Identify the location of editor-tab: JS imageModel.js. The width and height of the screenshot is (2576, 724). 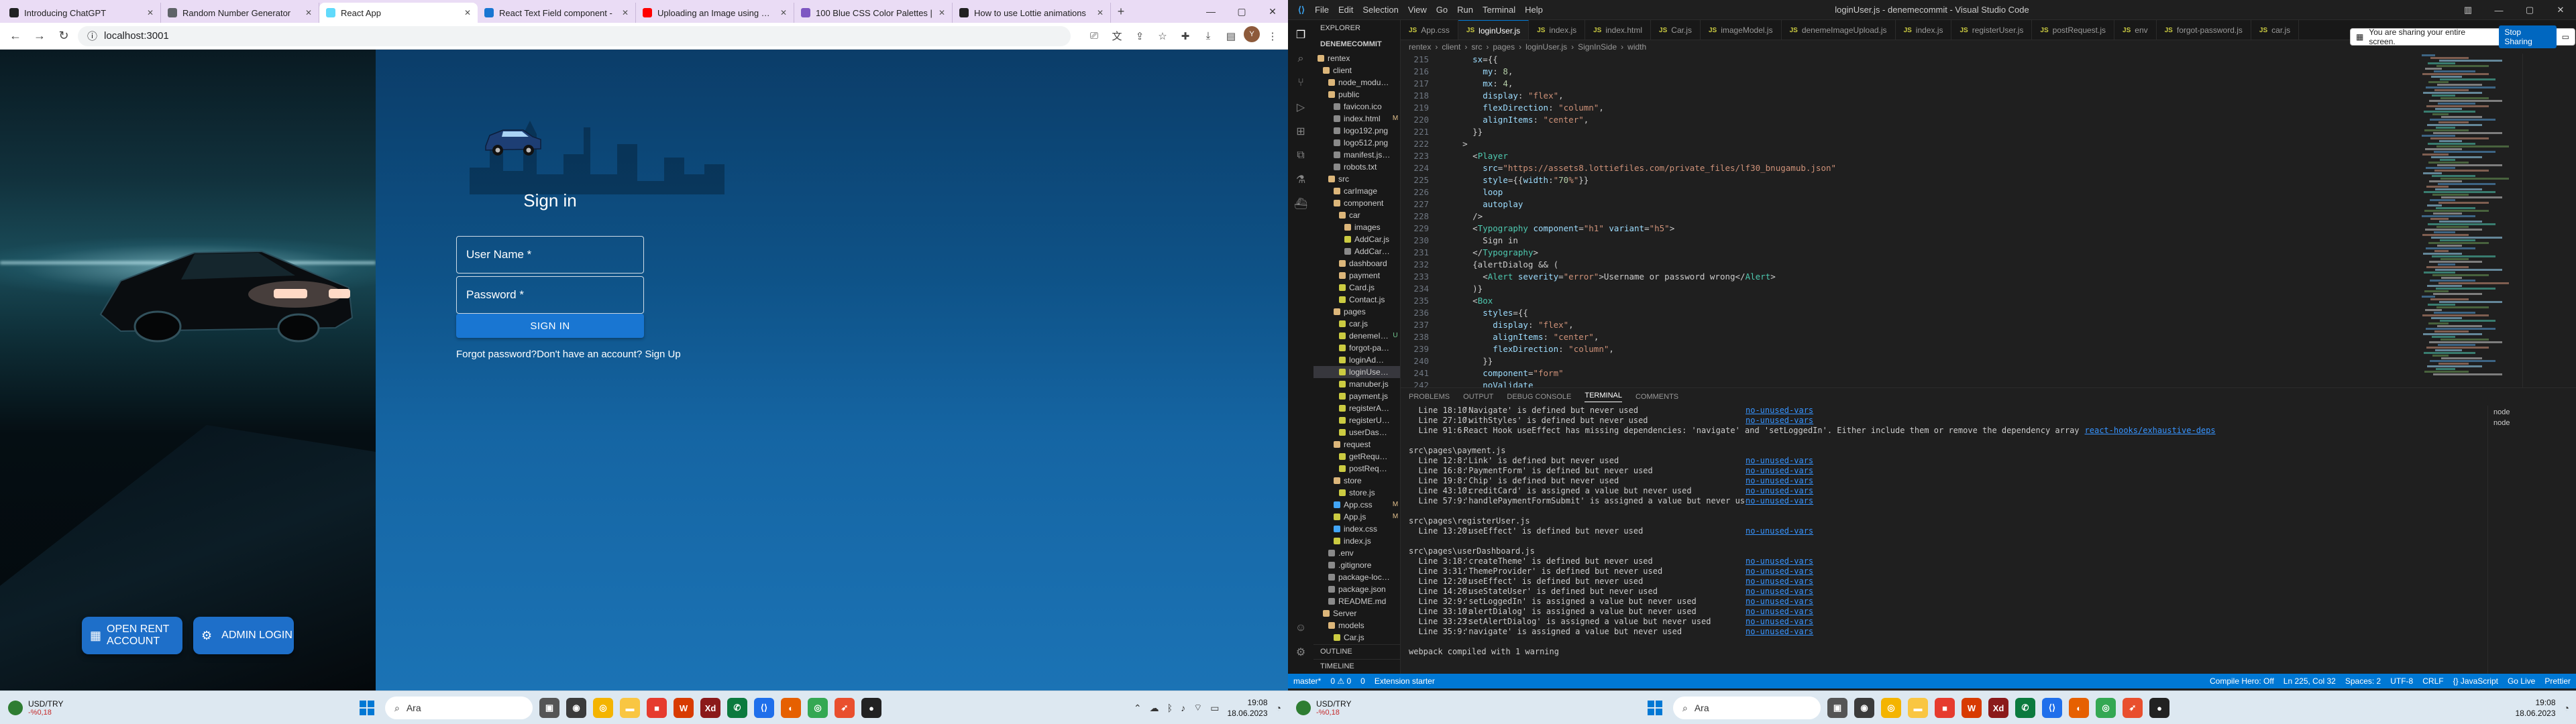
(1741, 30).